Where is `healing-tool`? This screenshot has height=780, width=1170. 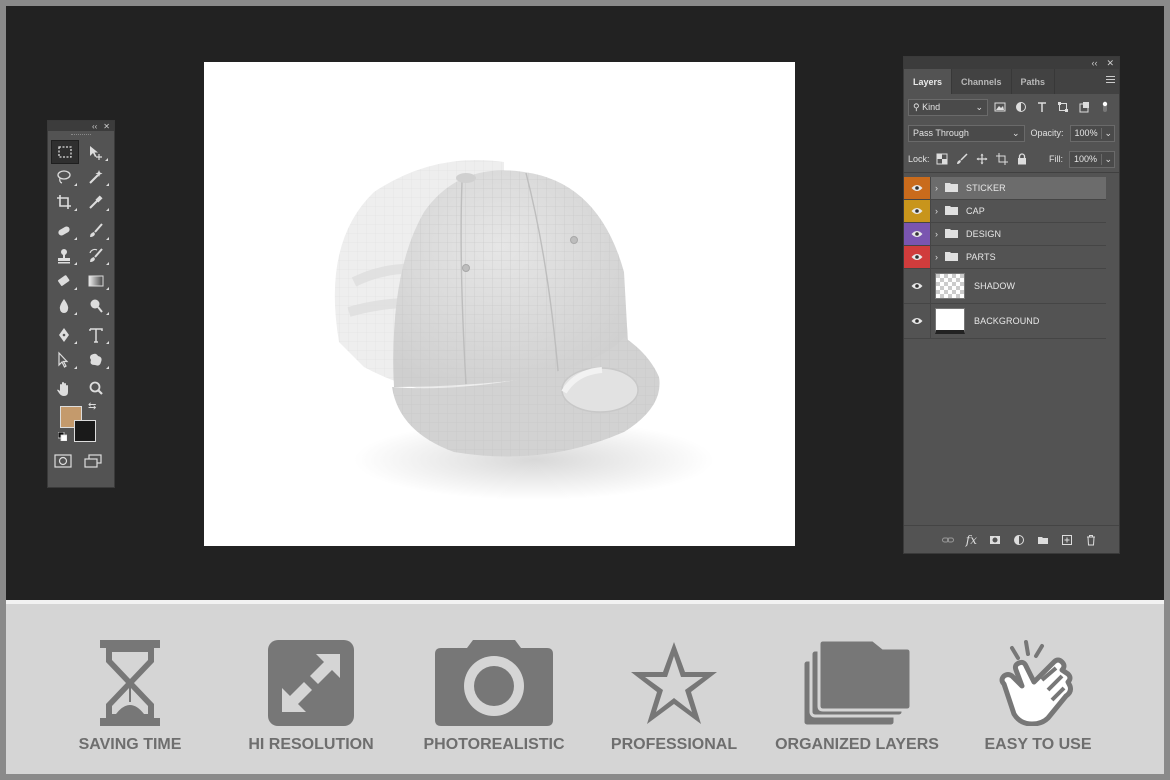
healing-tool is located at coordinates (64, 231).